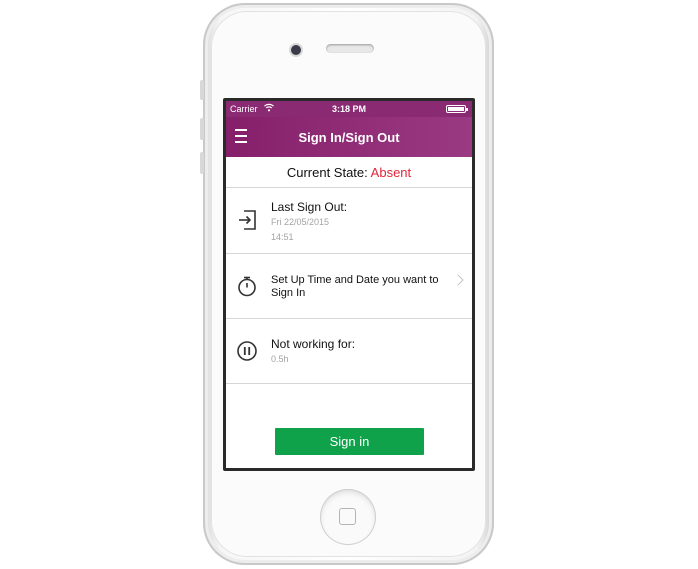  What do you see at coordinates (282, 237) in the screenshot?
I see `last-sign-out-time: 14:51` at bounding box center [282, 237].